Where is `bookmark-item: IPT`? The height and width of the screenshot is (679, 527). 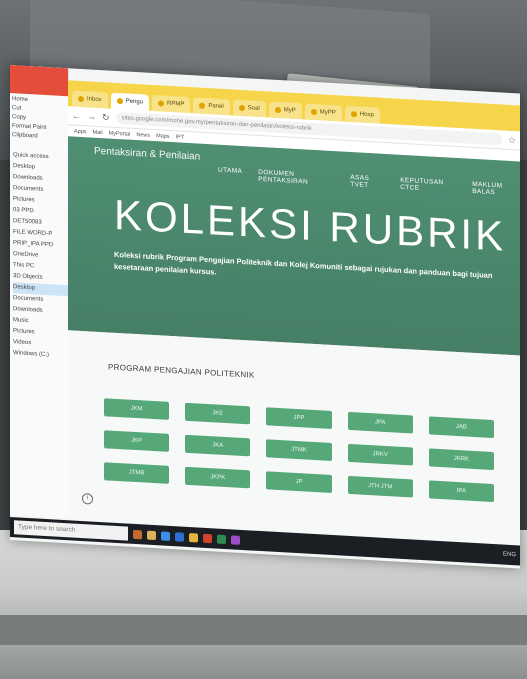
bookmark-item: IPT is located at coordinates (180, 137).